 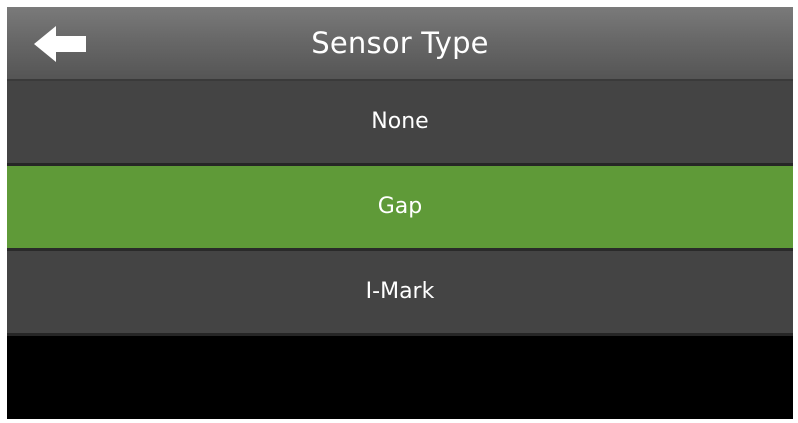 I want to click on back-button, so click(x=60, y=44).